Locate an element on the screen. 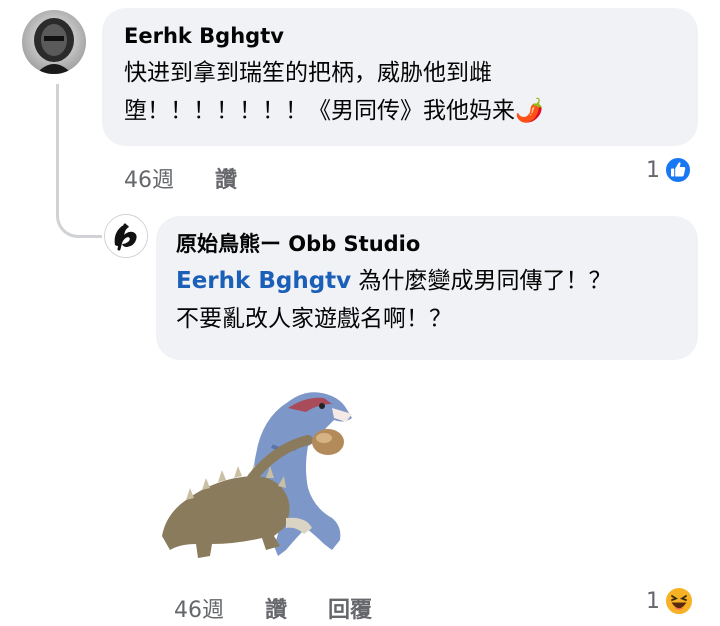  replier-avatar is located at coordinates (126, 236).